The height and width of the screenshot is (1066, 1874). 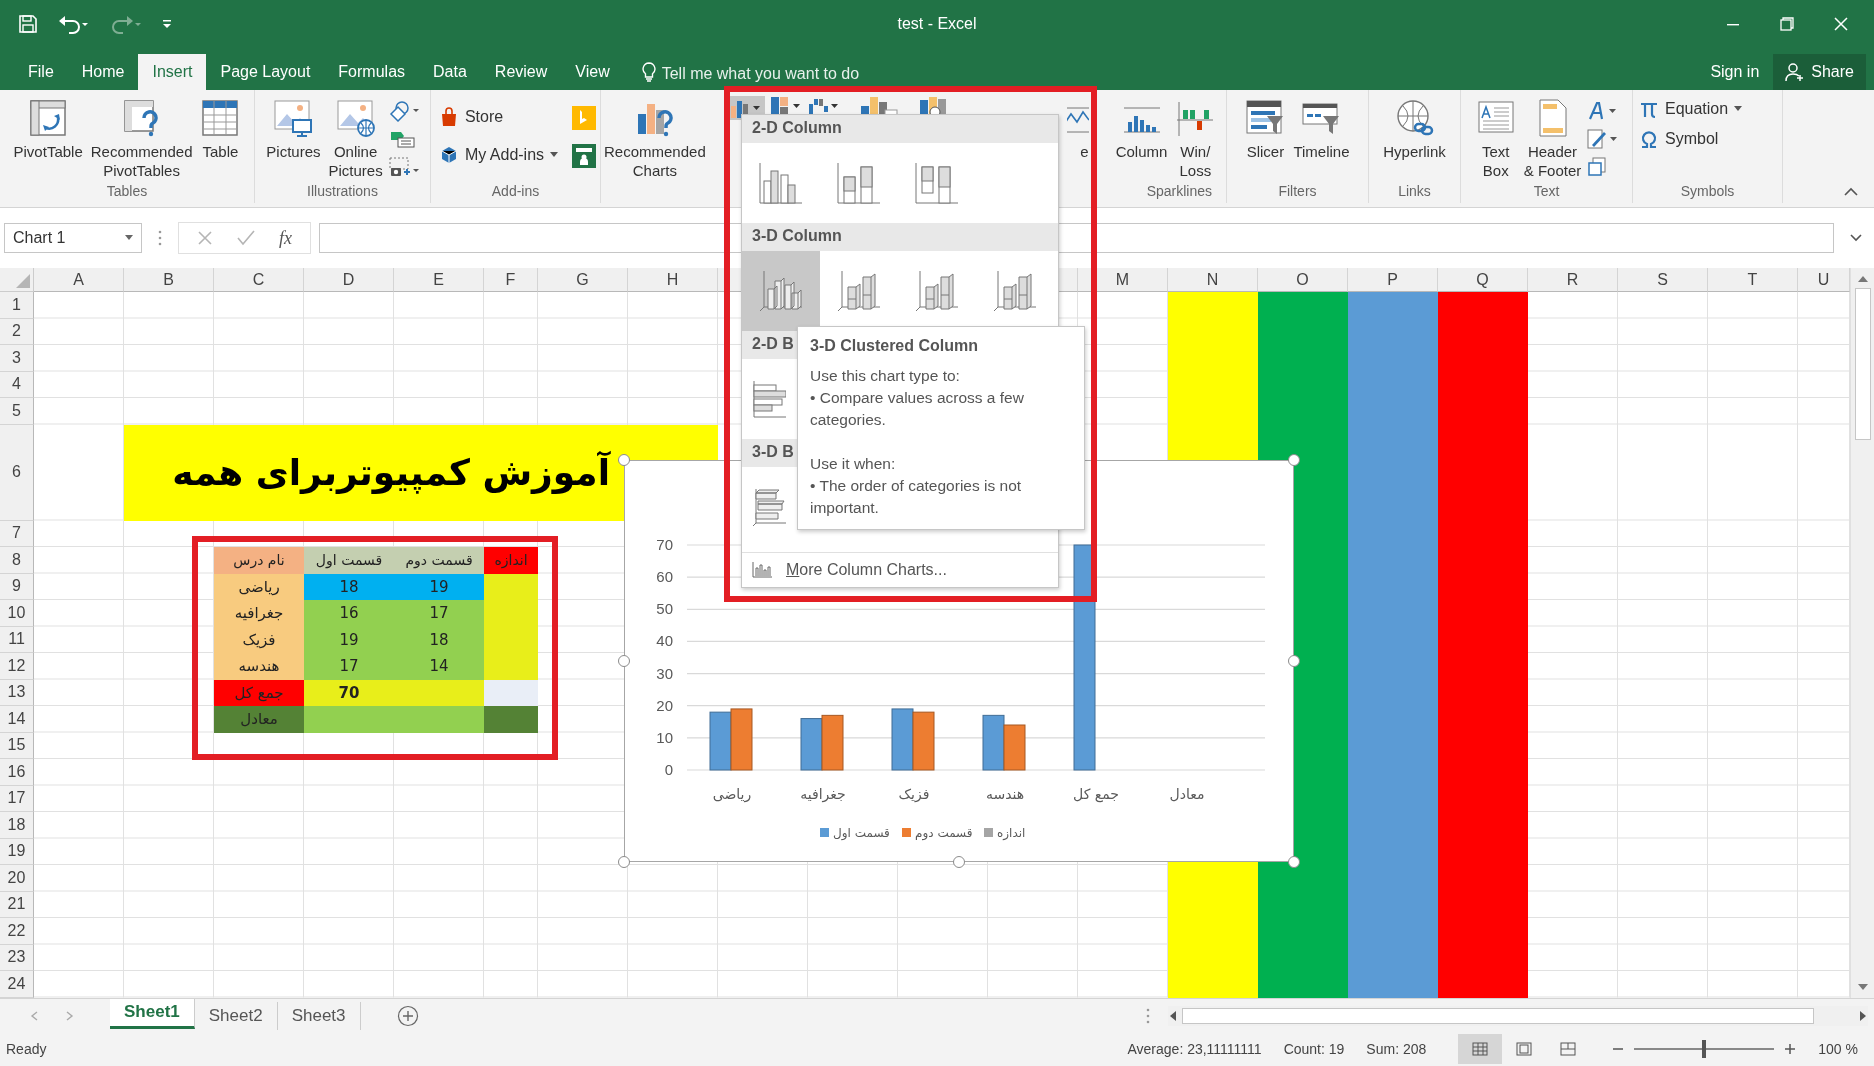 What do you see at coordinates (1824, 280) in the screenshot?
I see `sheet-letter-heading: U` at bounding box center [1824, 280].